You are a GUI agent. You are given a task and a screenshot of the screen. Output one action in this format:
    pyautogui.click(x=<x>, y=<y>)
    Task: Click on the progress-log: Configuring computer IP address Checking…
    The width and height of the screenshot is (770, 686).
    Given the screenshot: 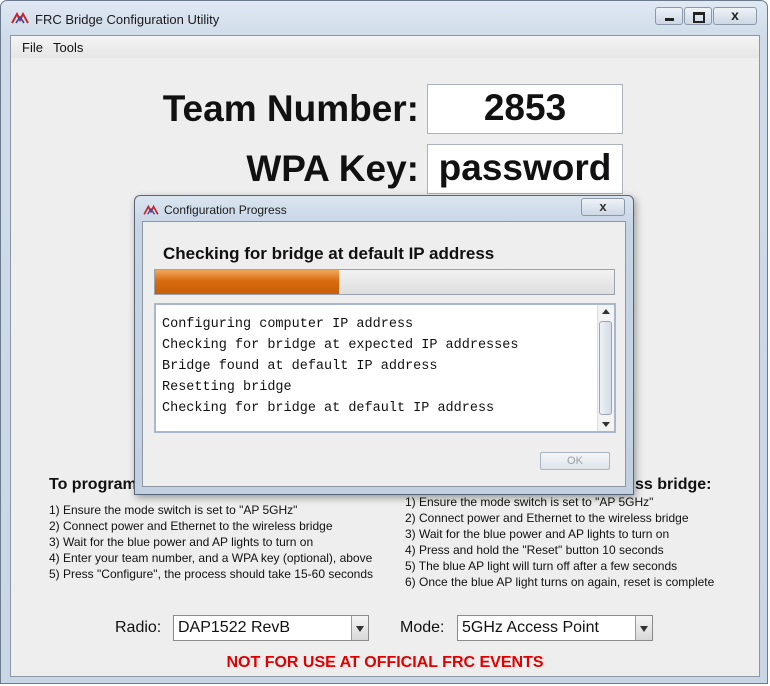 What is the action you would take?
    pyautogui.click(x=385, y=368)
    